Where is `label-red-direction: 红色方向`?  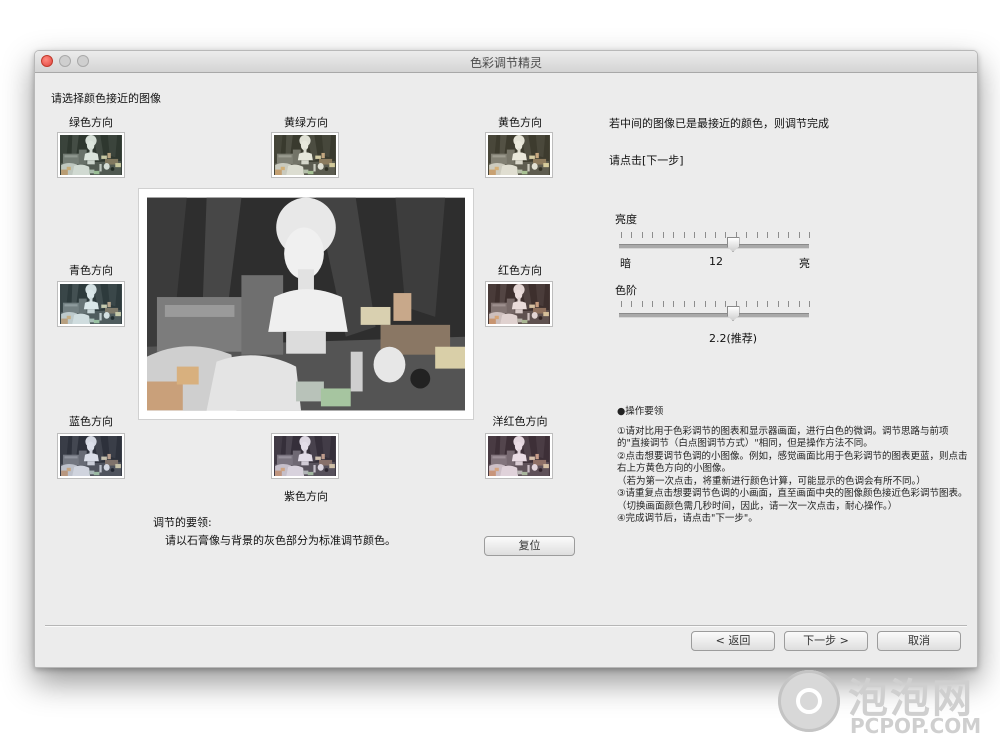
label-red-direction: 红色方向 is located at coordinates (520, 270).